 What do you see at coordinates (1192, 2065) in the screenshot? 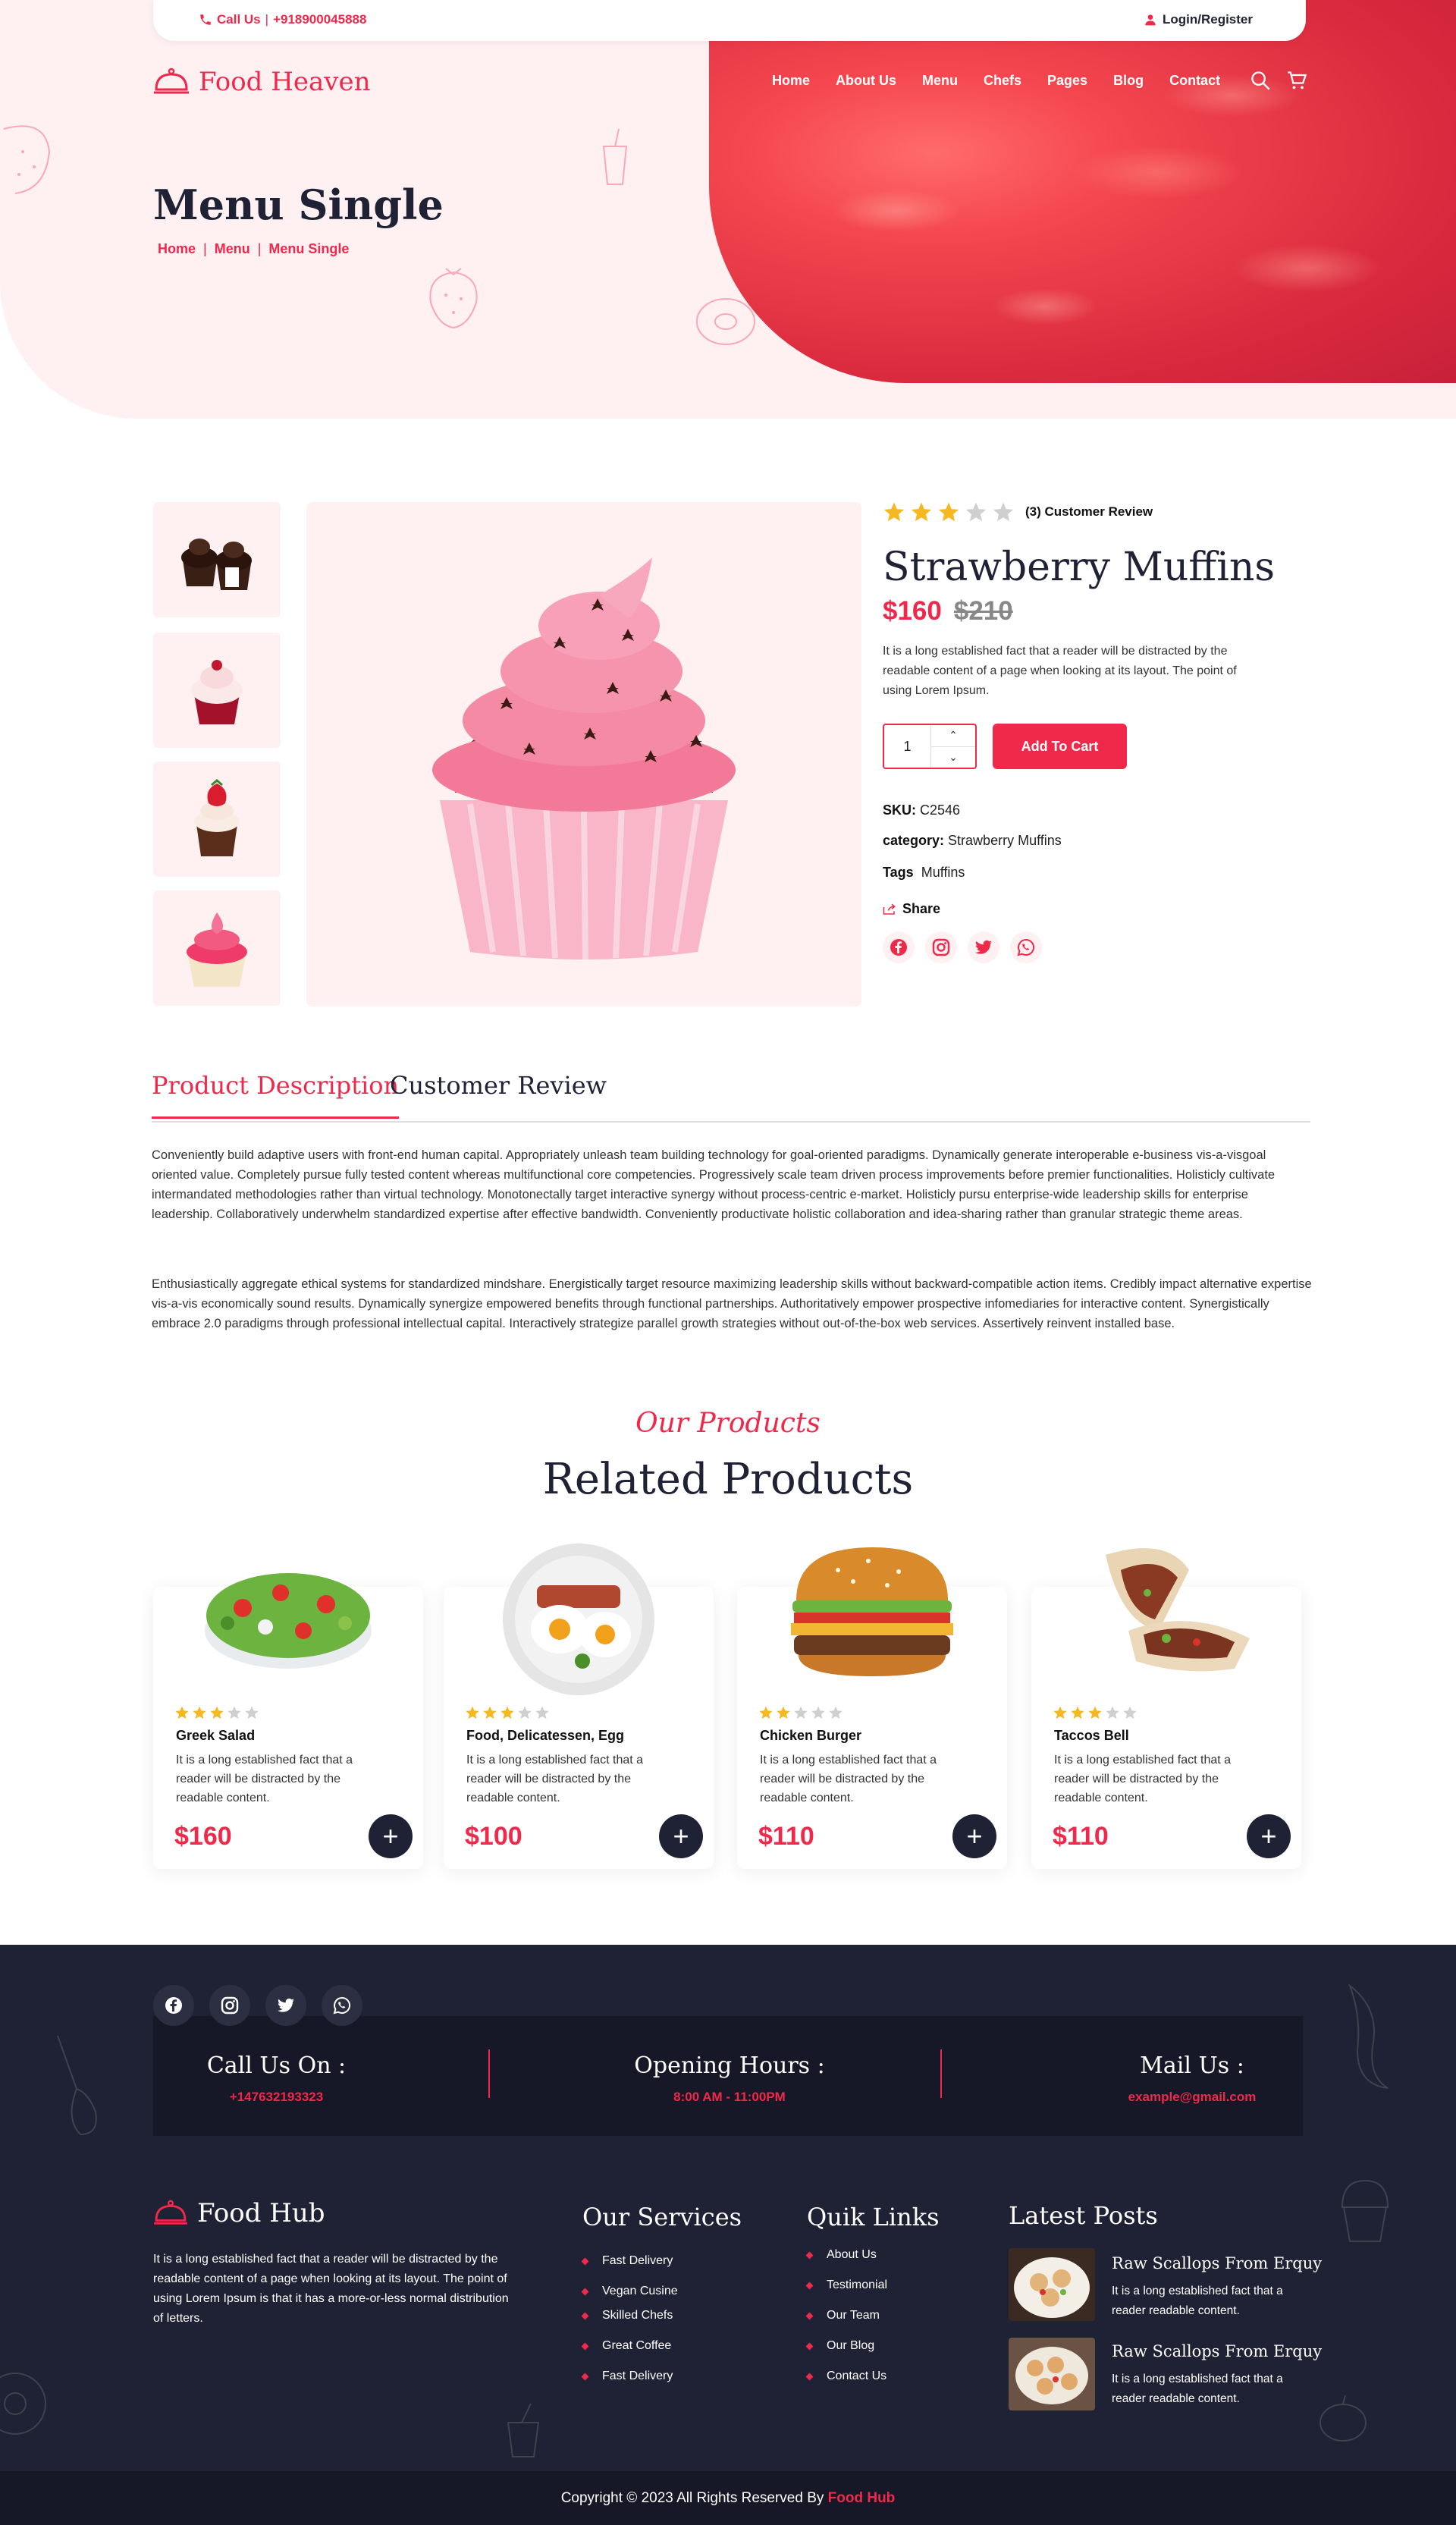
I see `mail-us-title: Mail Us :` at bounding box center [1192, 2065].